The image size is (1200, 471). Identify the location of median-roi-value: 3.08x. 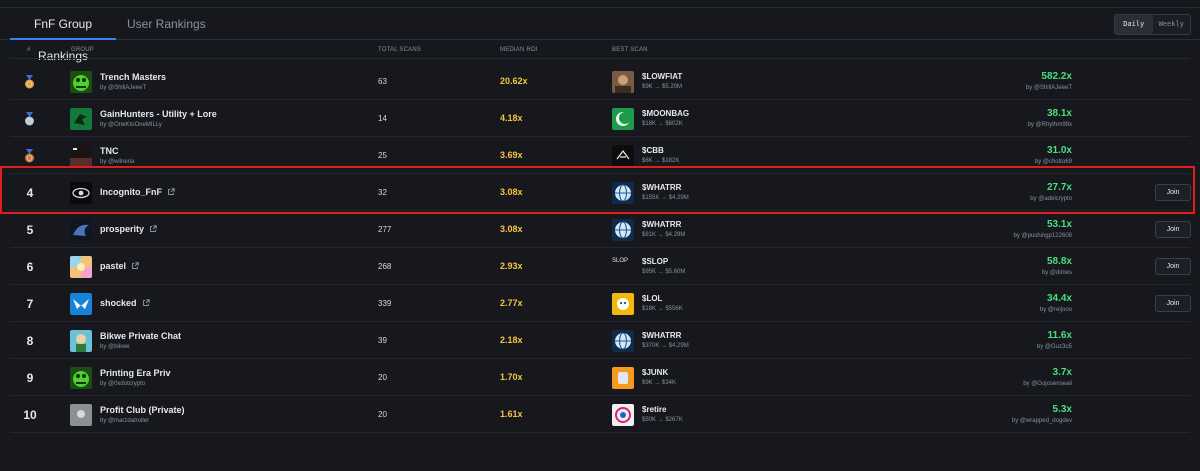
(511, 228).